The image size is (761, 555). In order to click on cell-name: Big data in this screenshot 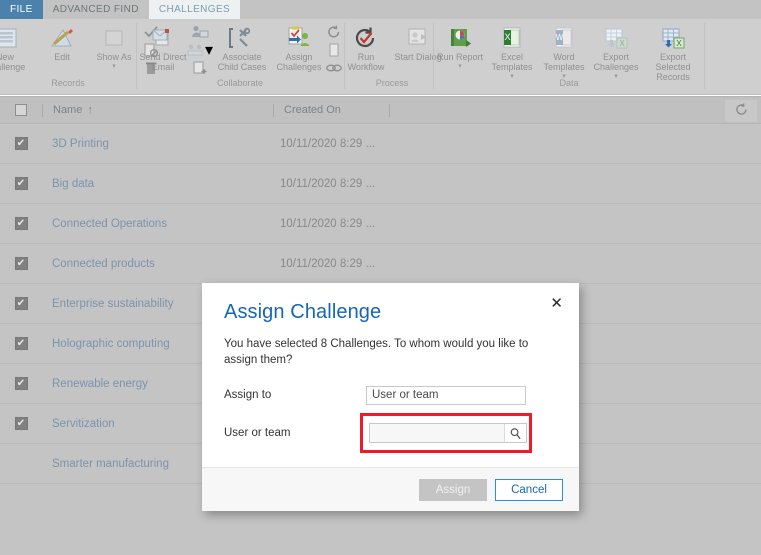, I will do `click(157, 184)`.